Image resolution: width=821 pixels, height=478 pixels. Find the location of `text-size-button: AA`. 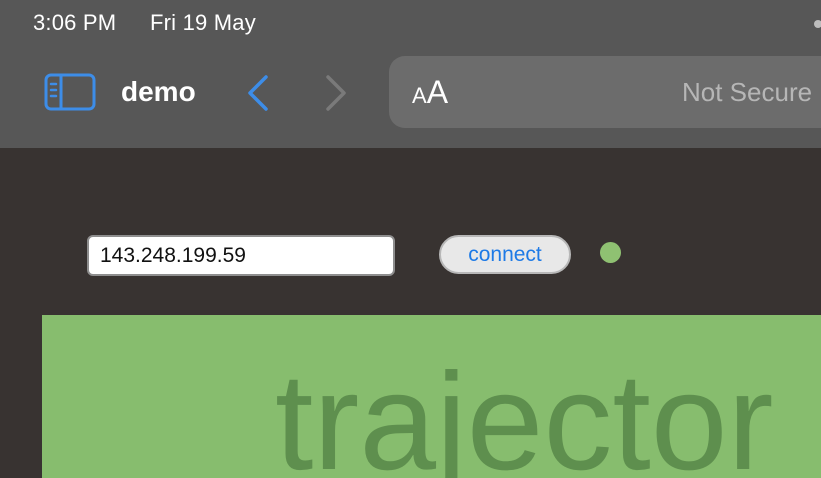

text-size-button: AA is located at coordinates (430, 94).